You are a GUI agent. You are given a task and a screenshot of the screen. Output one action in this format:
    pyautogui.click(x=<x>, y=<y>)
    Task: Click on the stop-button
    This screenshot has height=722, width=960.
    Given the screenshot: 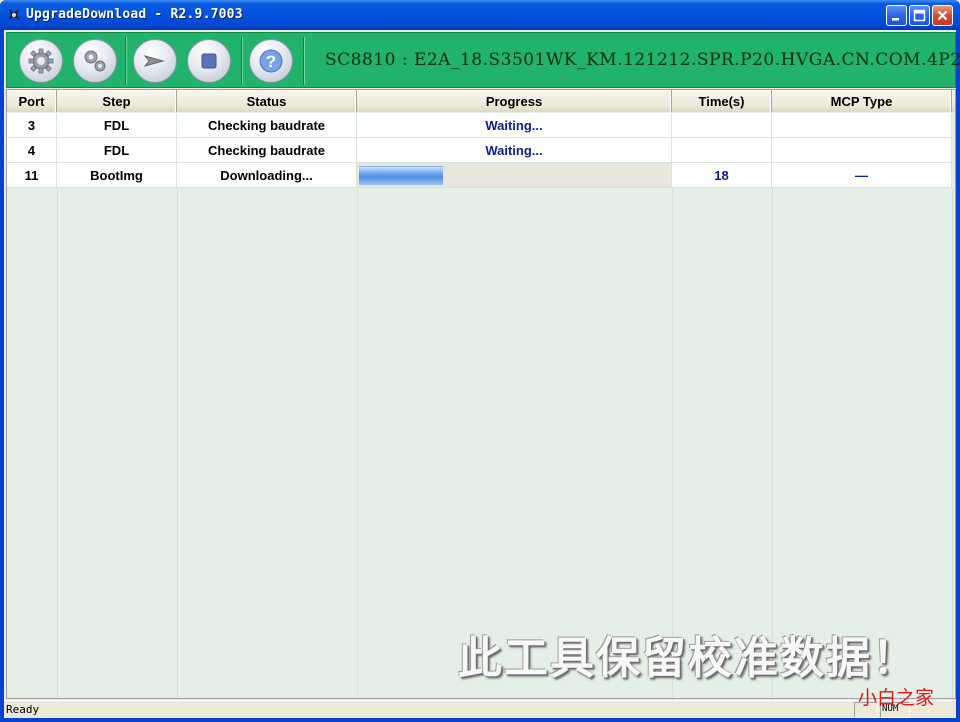 What is the action you would take?
    pyautogui.click(x=209, y=61)
    